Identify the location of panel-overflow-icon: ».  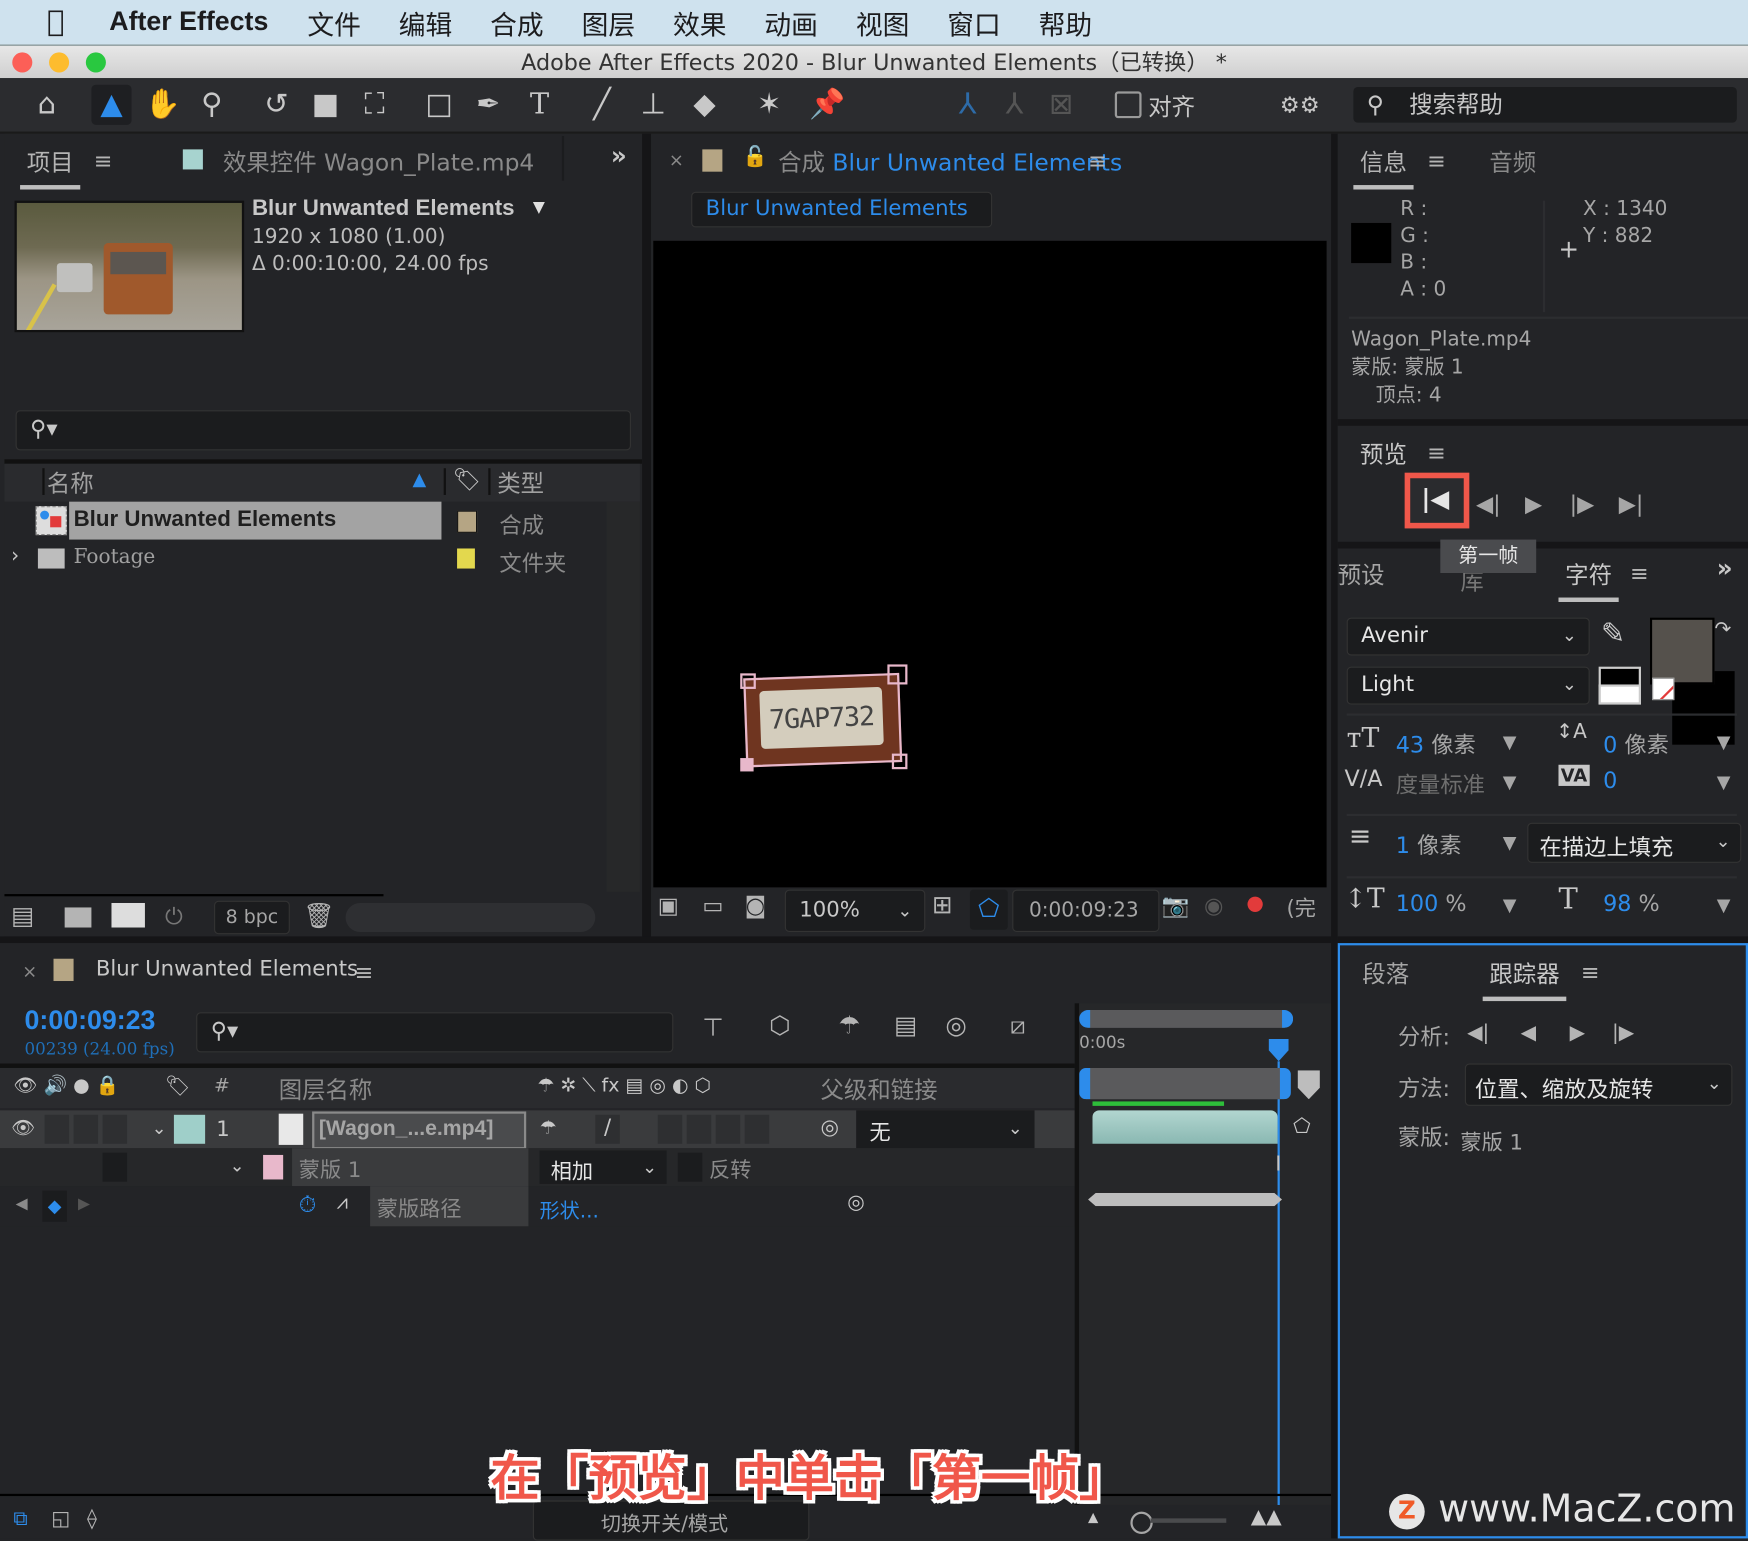
(1725, 569).